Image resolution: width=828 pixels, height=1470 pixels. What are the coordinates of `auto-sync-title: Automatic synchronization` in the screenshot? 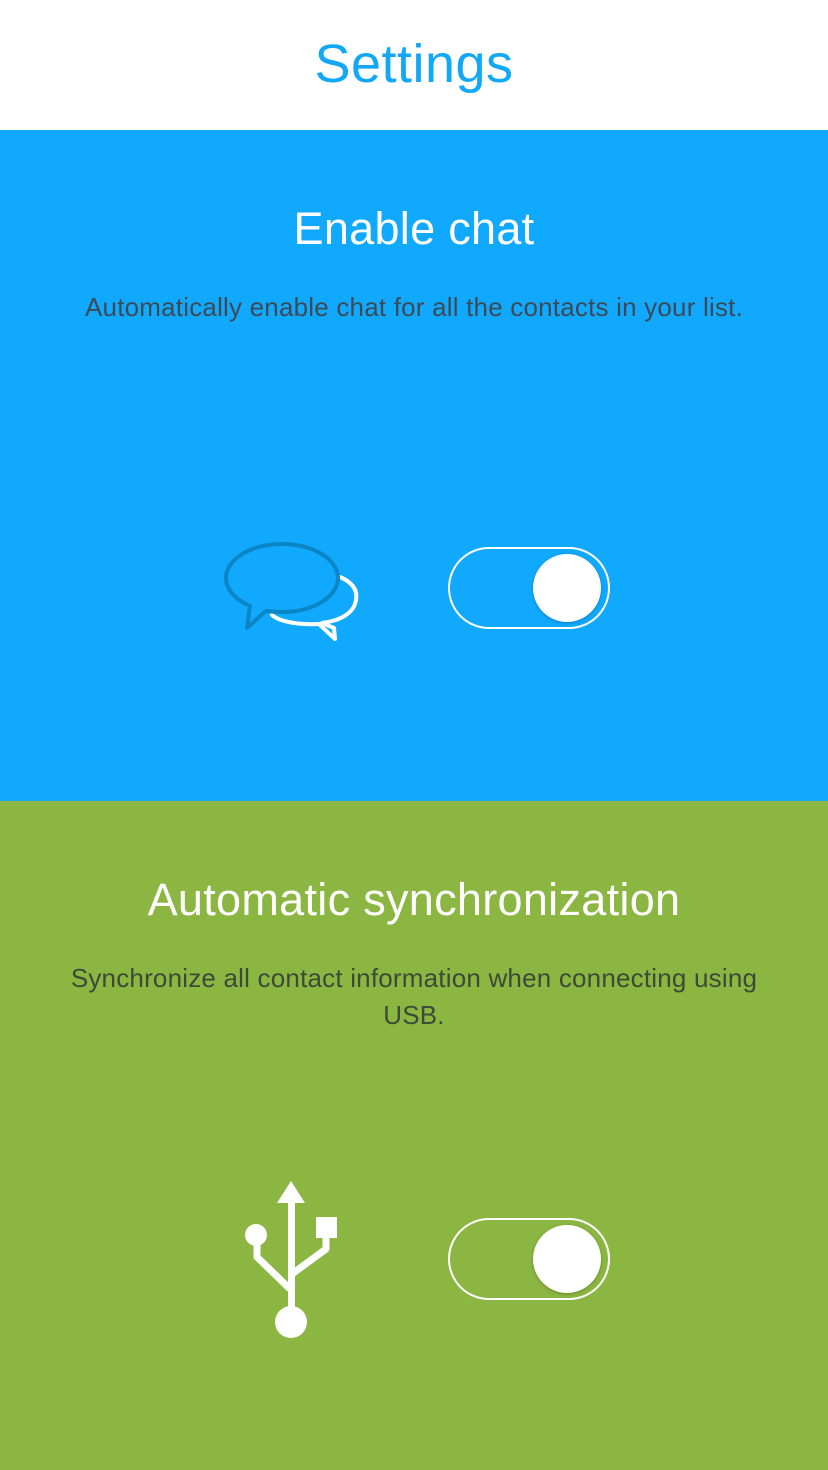 It's located at (414, 899).